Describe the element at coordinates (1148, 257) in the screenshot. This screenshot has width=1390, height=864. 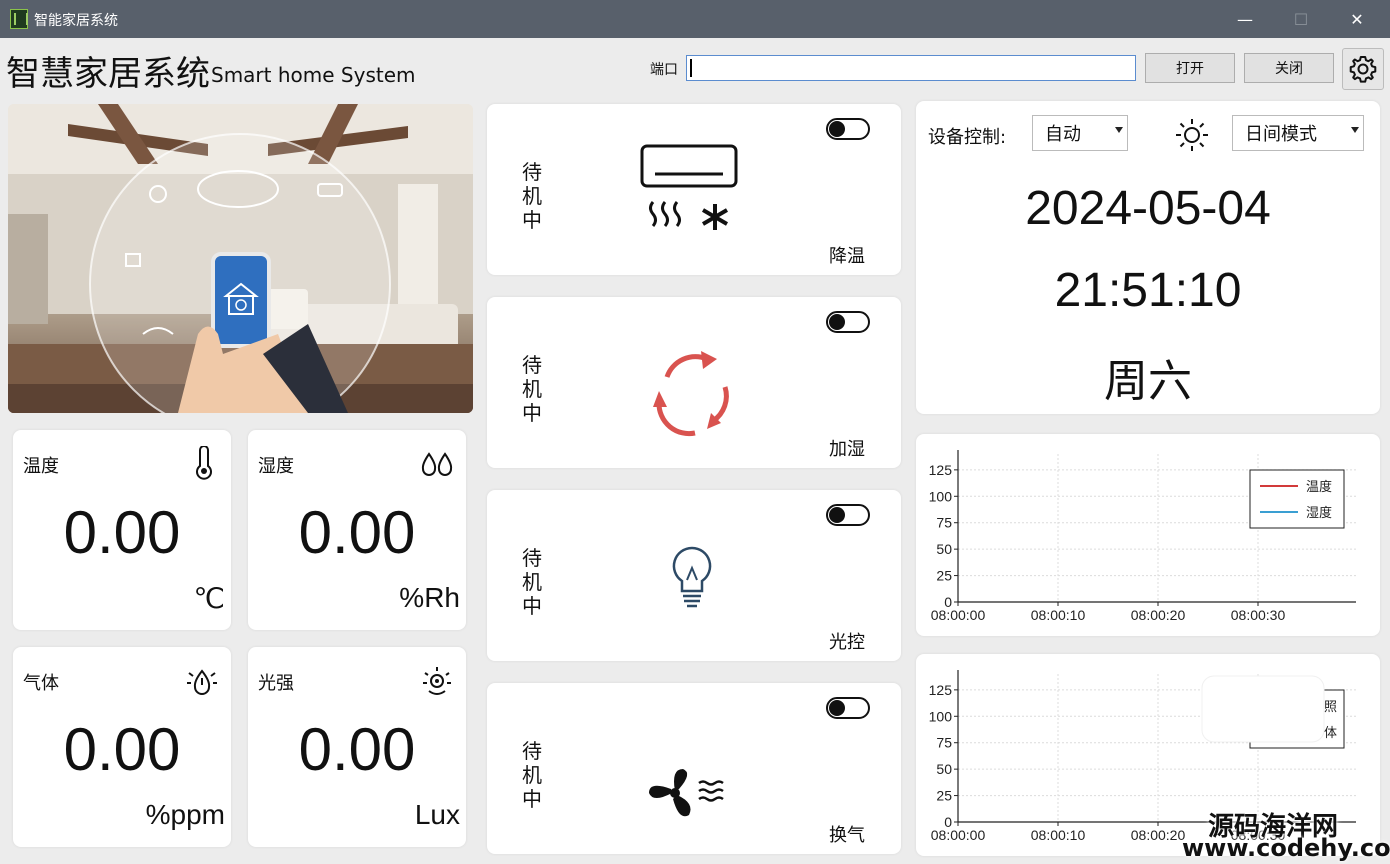
I see `device-control-card: 设备控制: 自动 日间模式 2024-05-04 21:51:10 周六` at that location.